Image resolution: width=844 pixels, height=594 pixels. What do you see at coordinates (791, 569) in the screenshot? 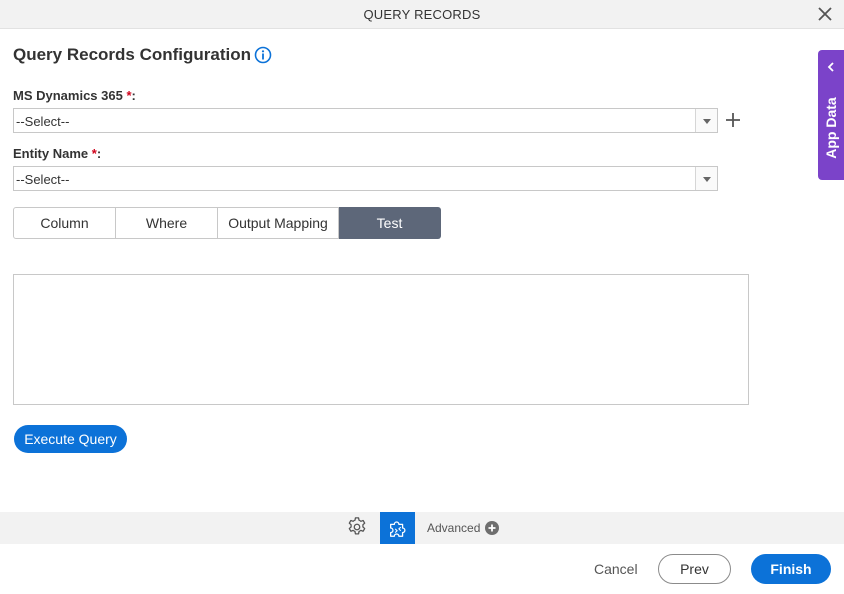
I see `finish-button: Finish` at bounding box center [791, 569].